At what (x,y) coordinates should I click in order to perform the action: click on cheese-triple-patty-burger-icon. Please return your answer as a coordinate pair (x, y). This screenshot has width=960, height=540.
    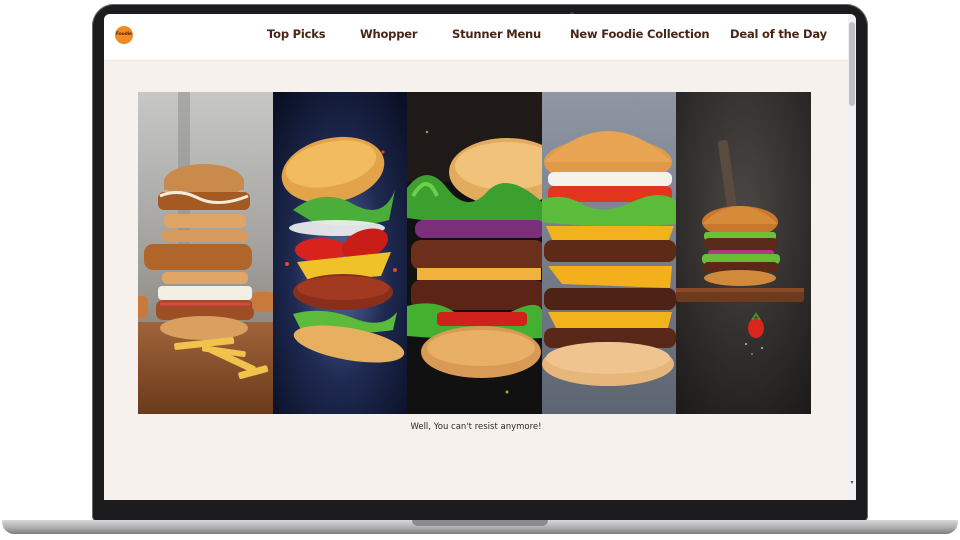
    Looking at the image, I should click on (609, 253).